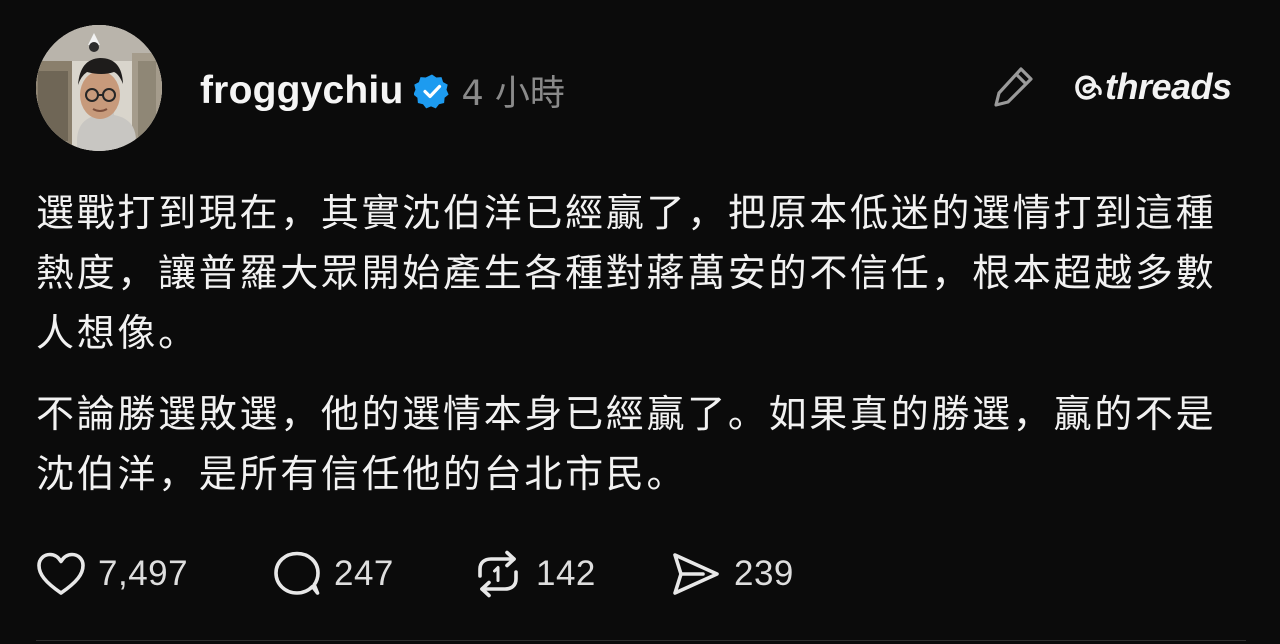  I want to click on heart-icon, so click(61, 574).